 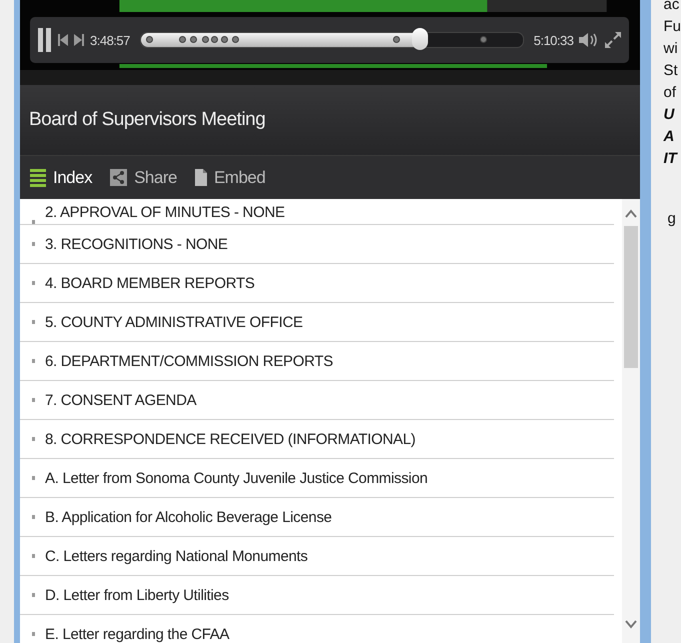 What do you see at coordinates (671, 219) in the screenshot?
I see `text-fragment: g` at bounding box center [671, 219].